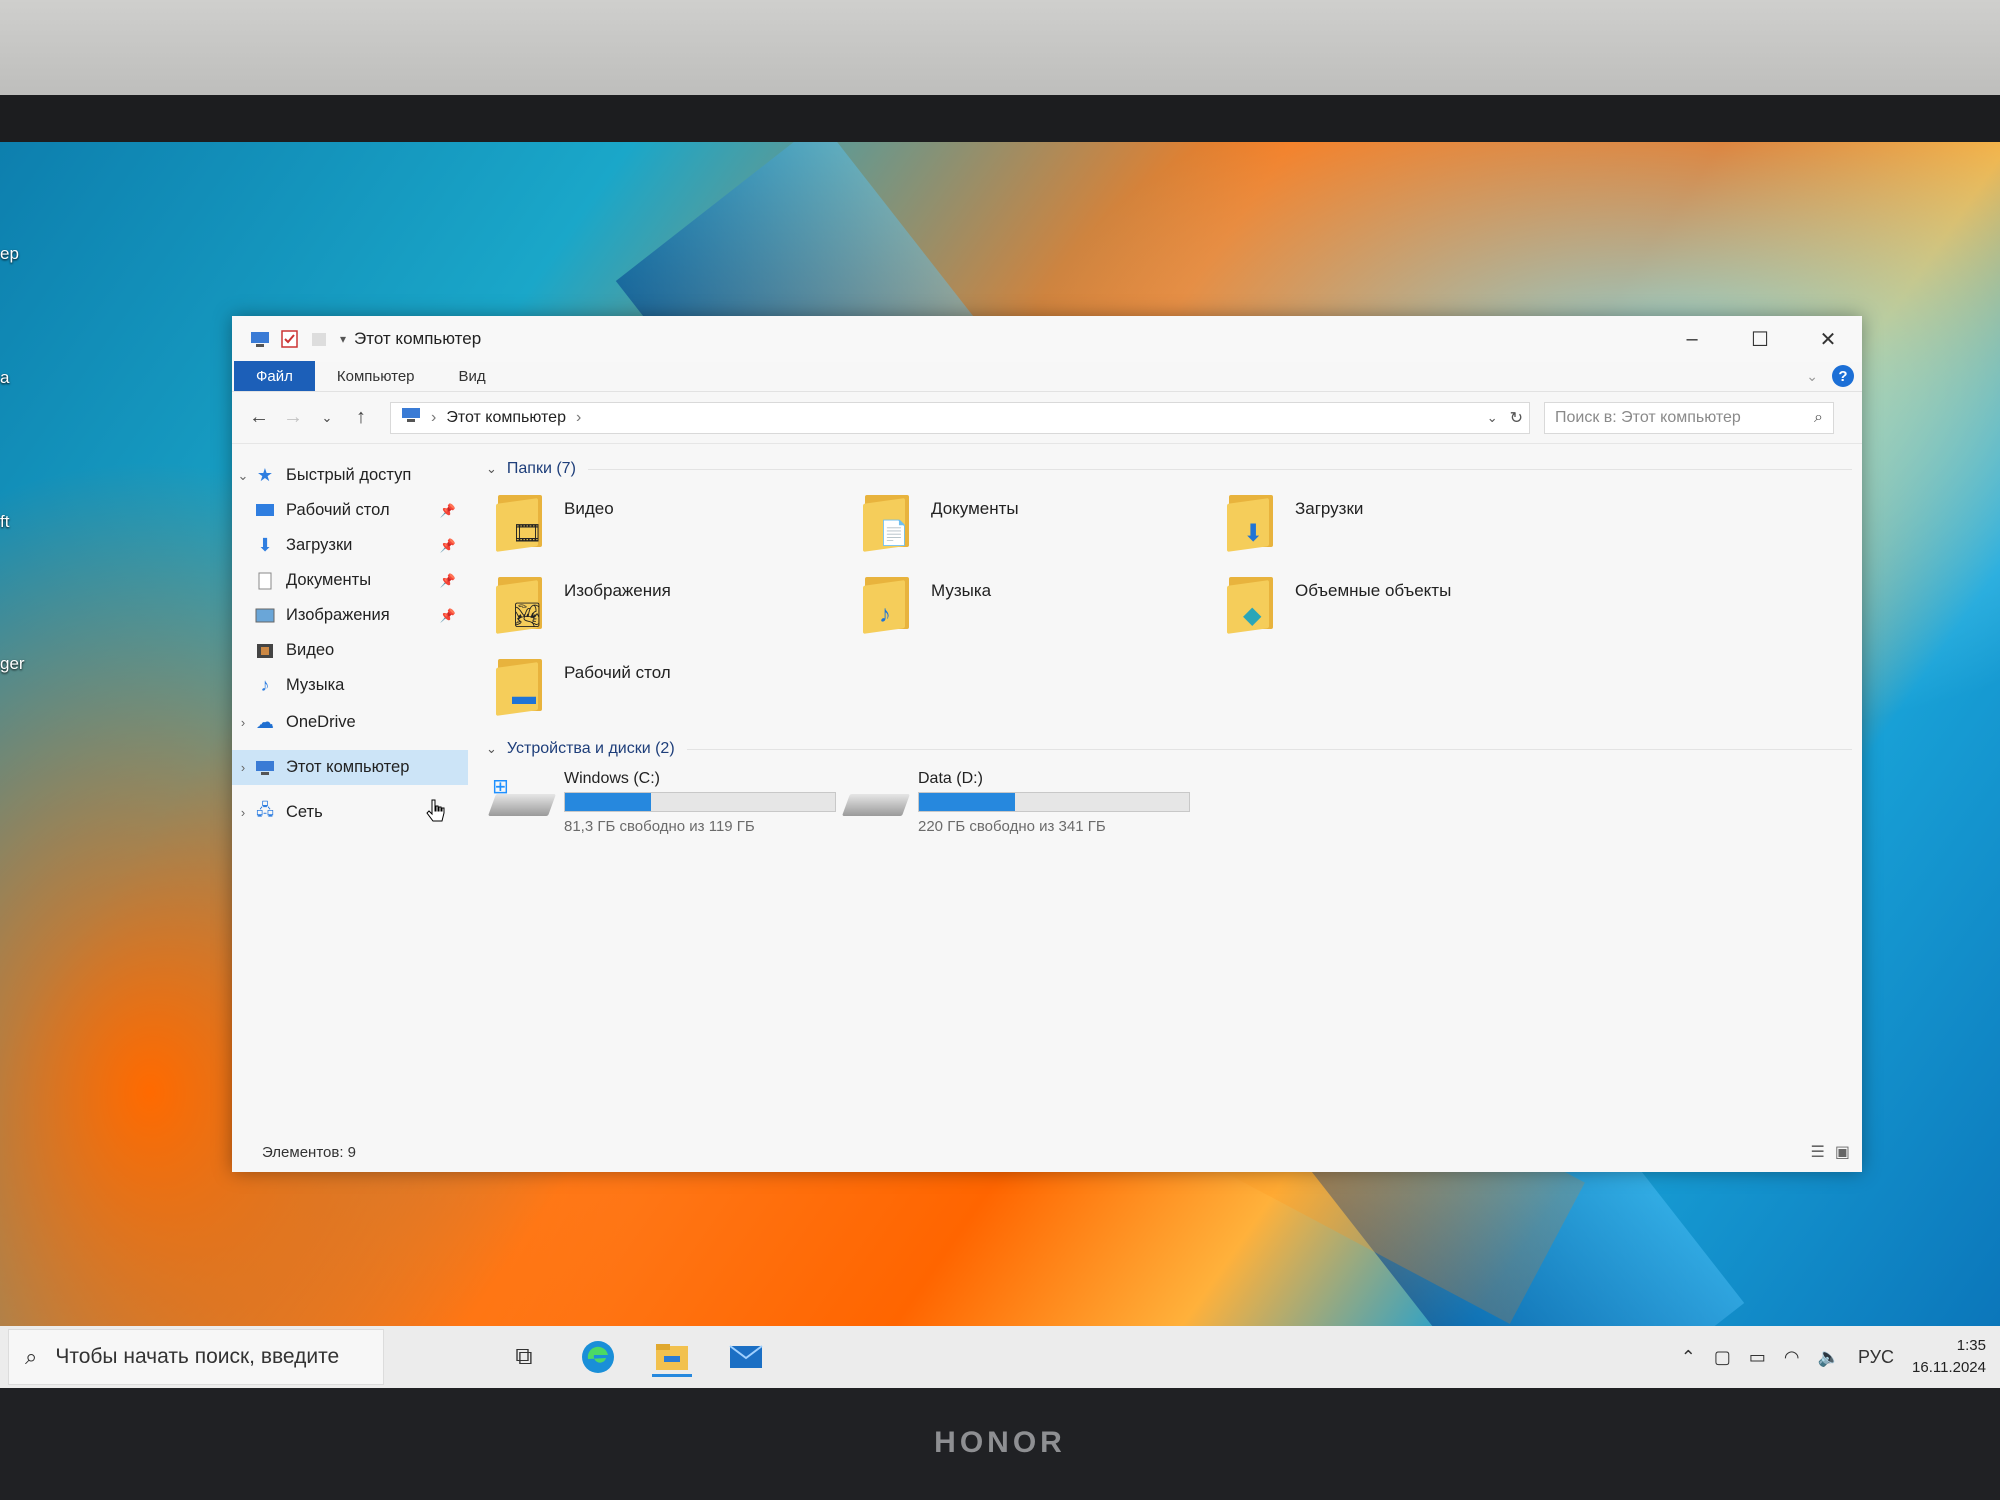  What do you see at coordinates (9, 254) in the screenshot?
I see `desktop-icon-label: ер` at bounding box center [9, 254].